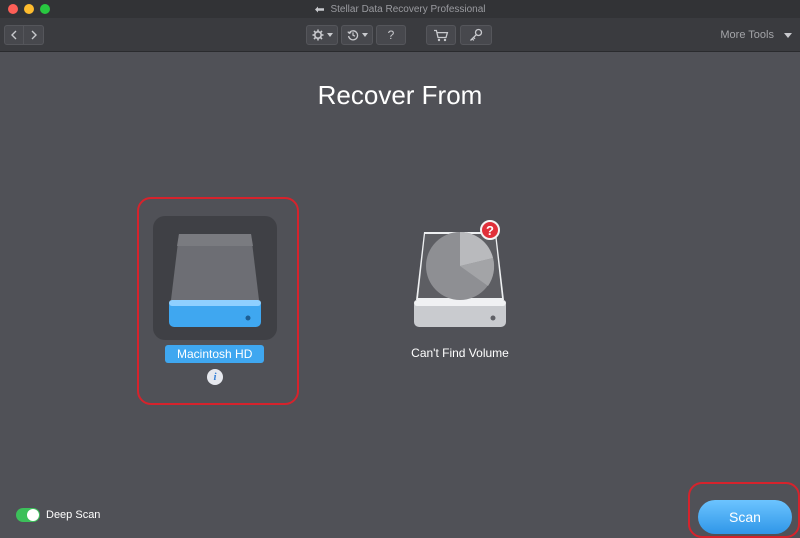 The image size is (800, 538). I want to click on history-dropdown-icon, so click(364, 35).